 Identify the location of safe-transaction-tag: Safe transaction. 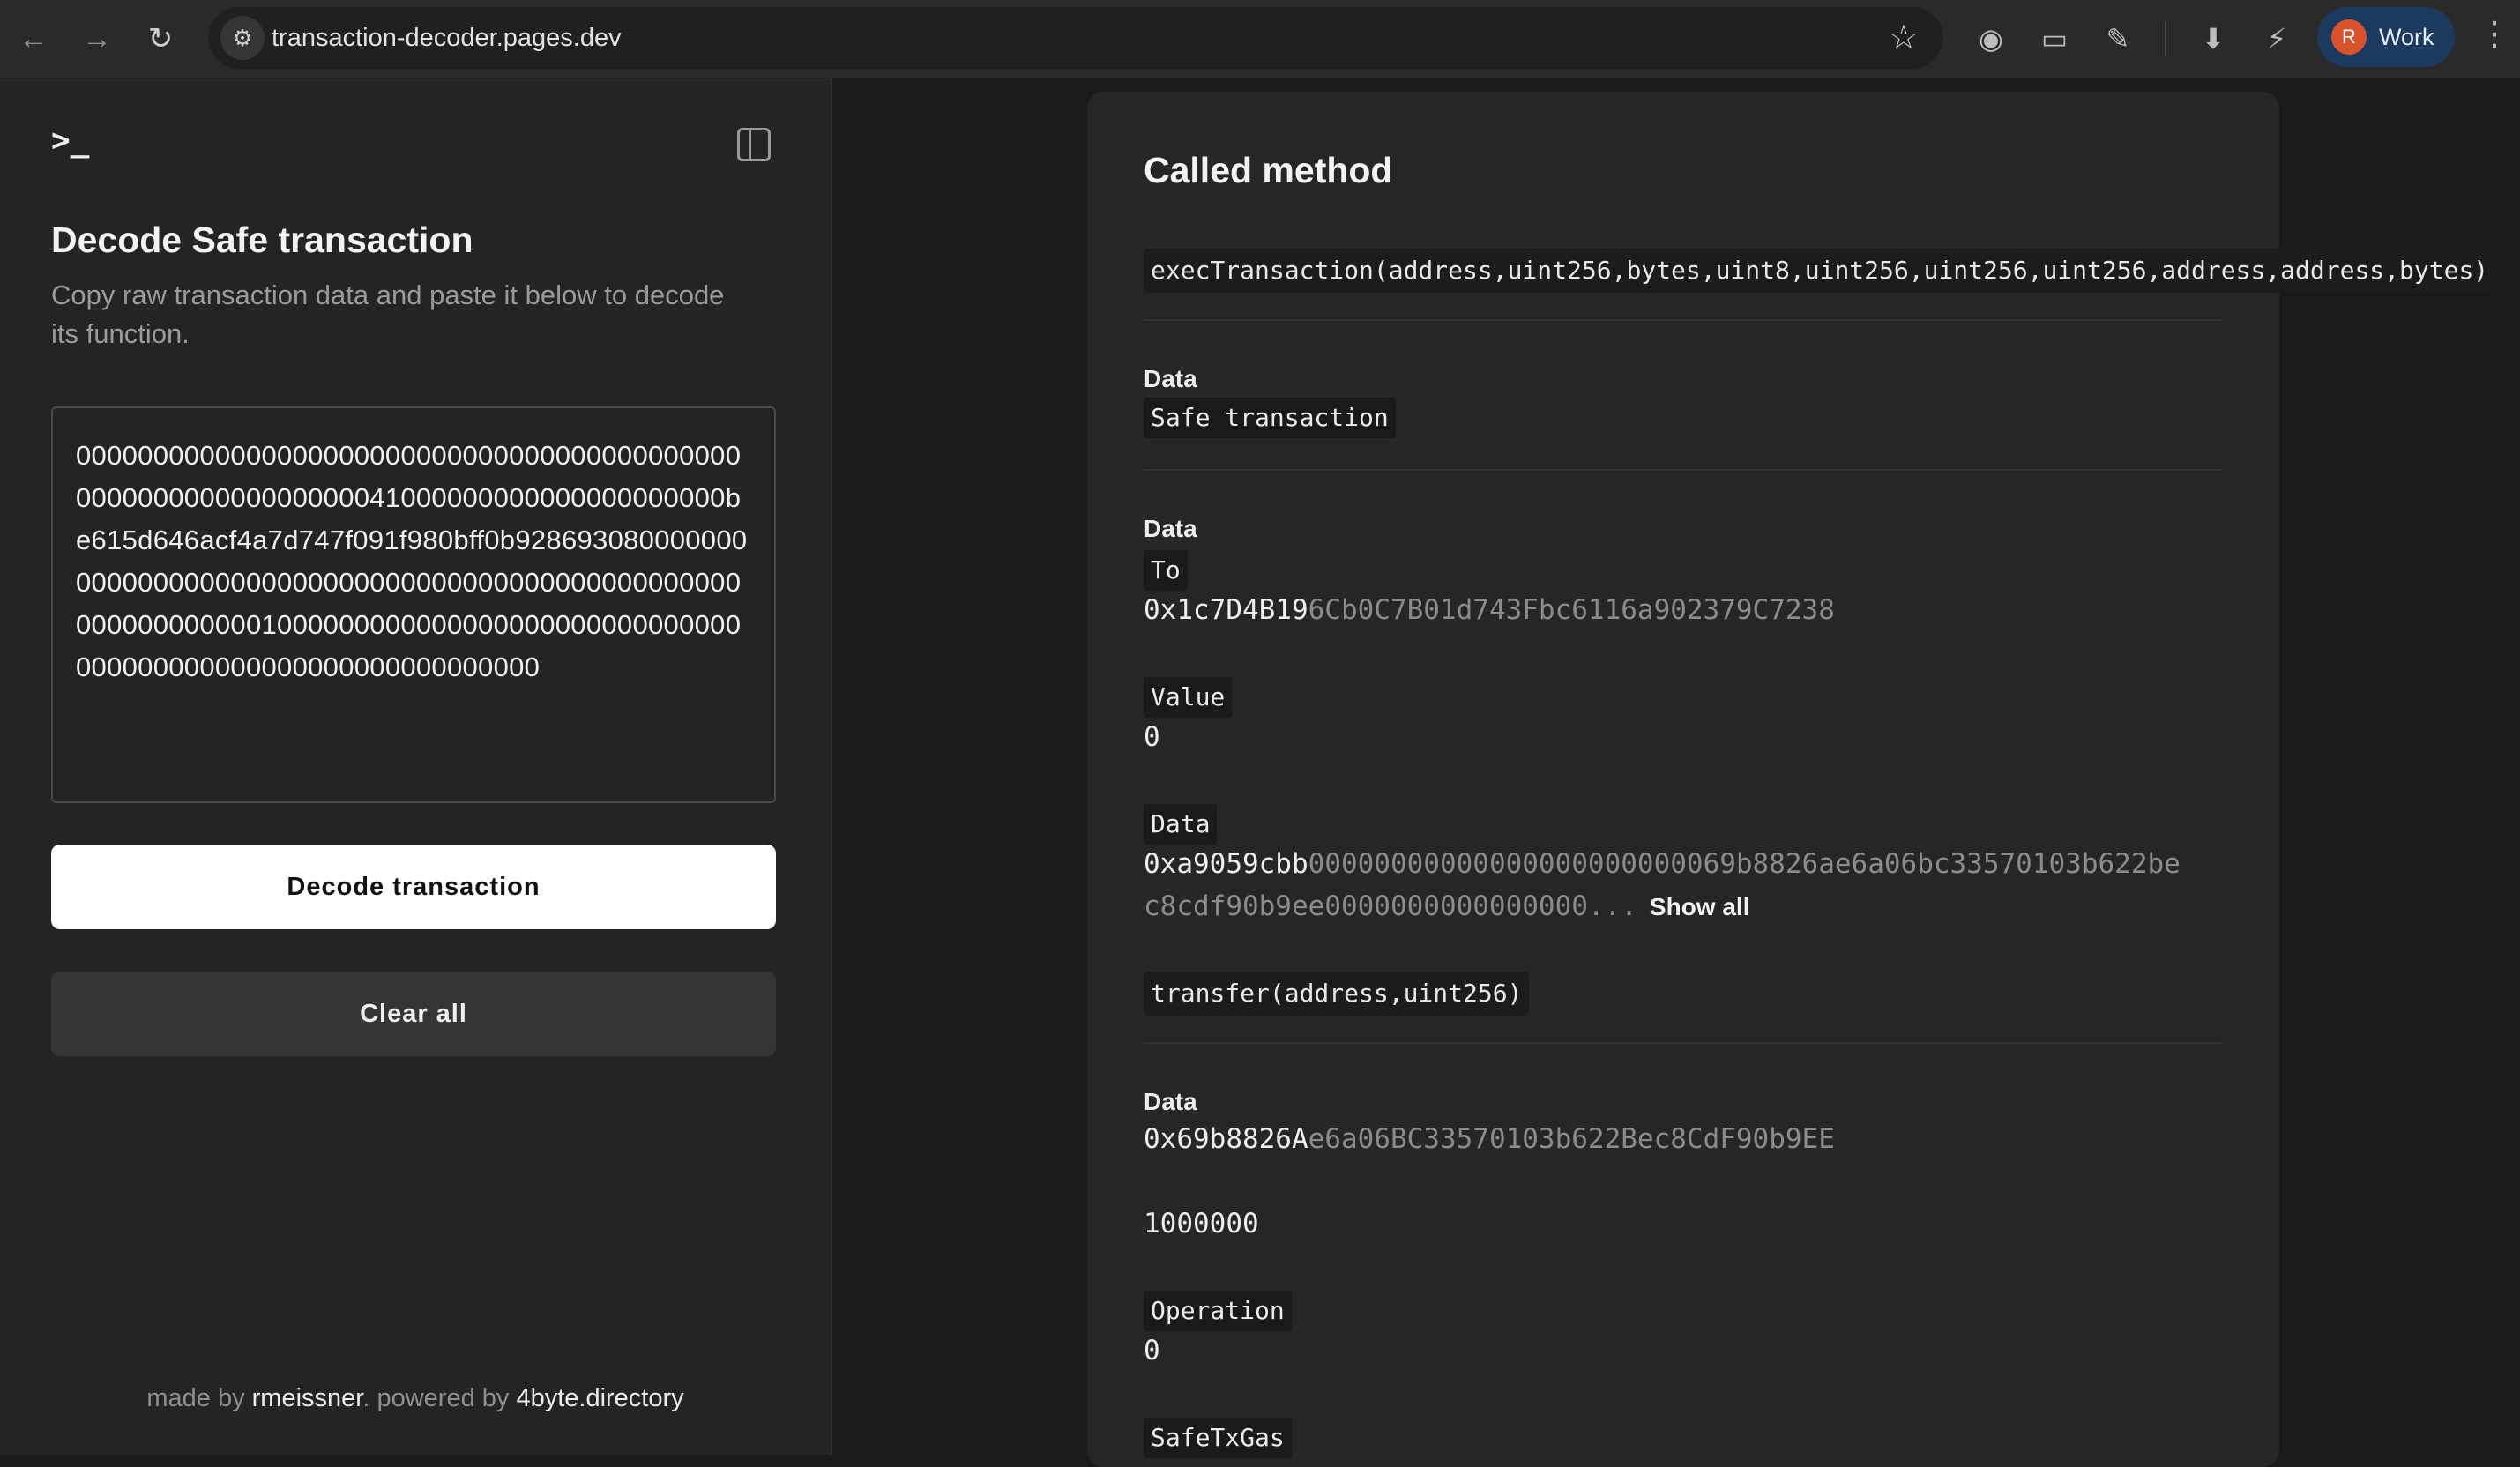
(1270, 418).